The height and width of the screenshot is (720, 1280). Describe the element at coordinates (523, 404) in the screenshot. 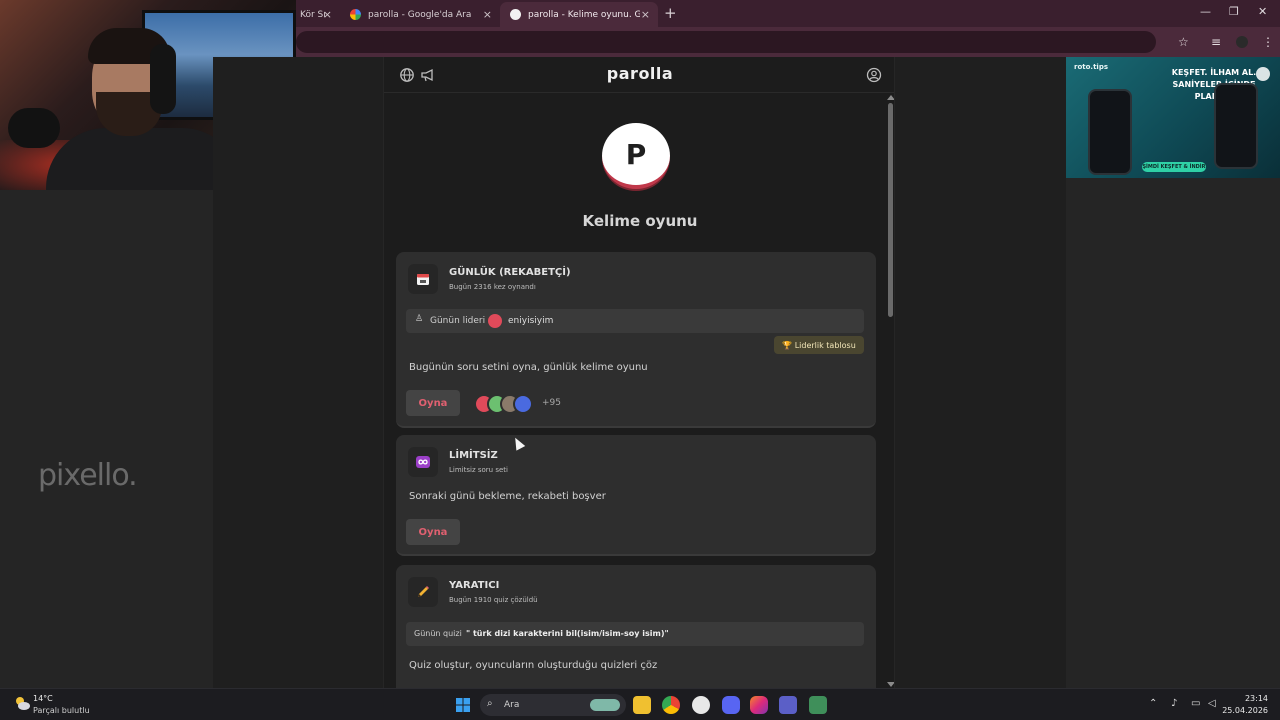

I see `avatar` at that location.